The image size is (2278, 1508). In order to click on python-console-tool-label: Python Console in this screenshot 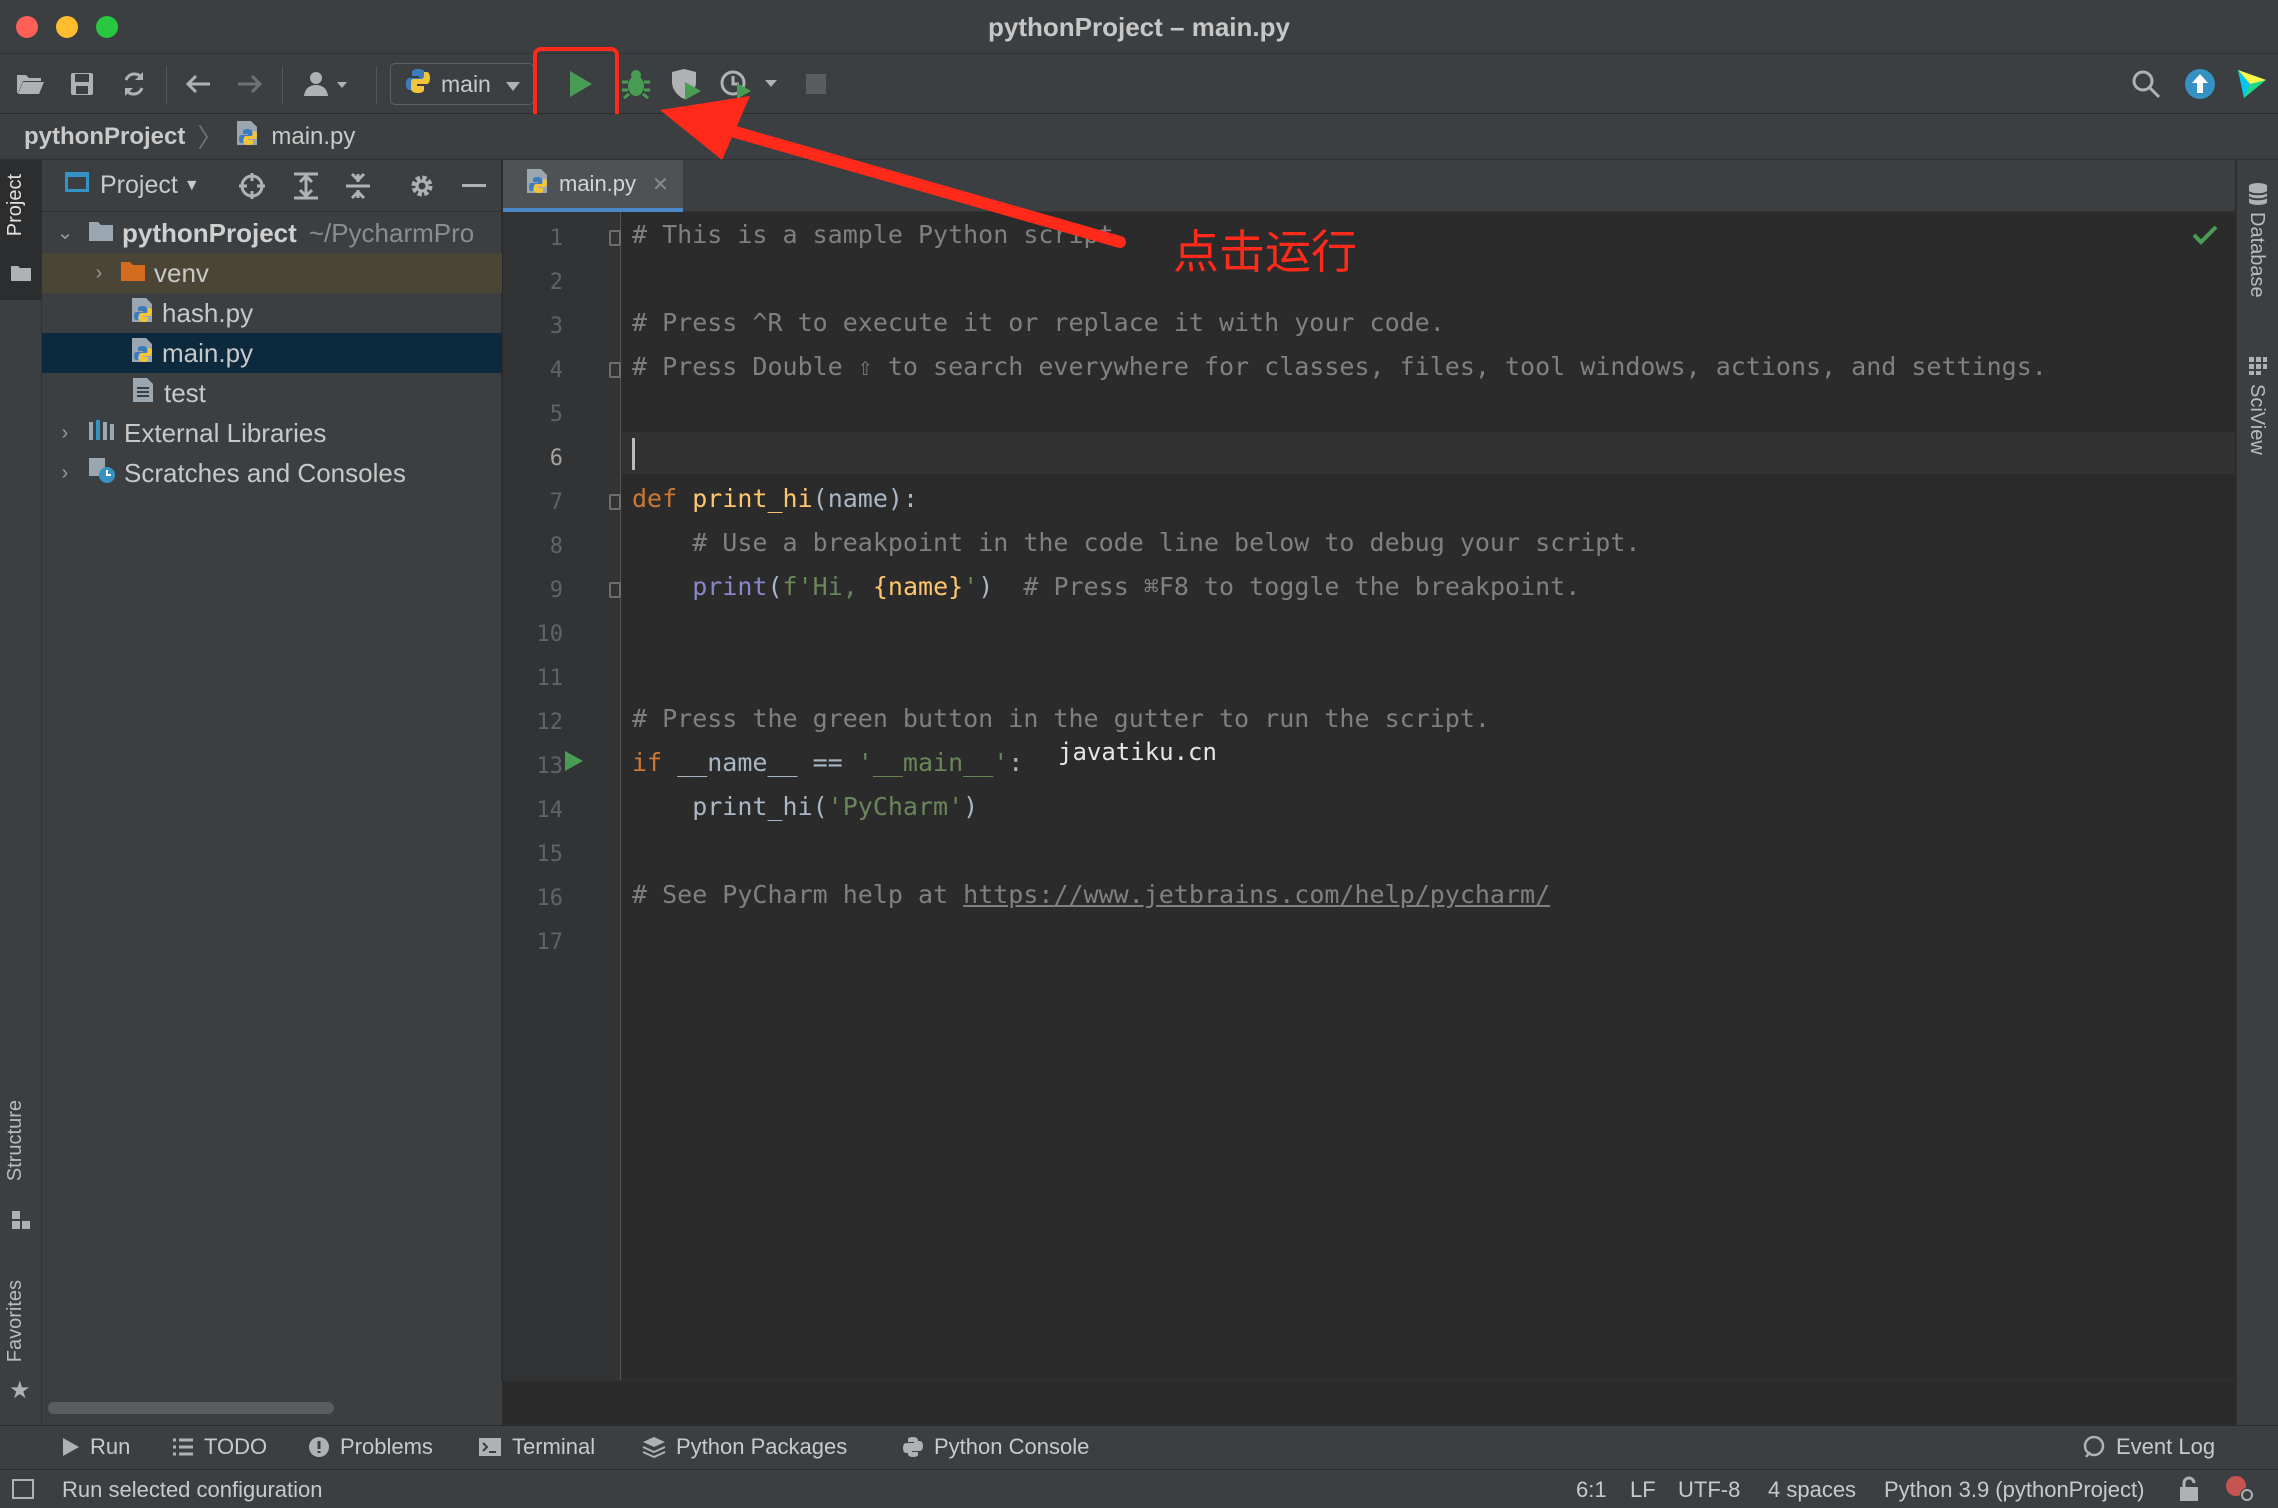, I will do `click(1012, 1446)`.